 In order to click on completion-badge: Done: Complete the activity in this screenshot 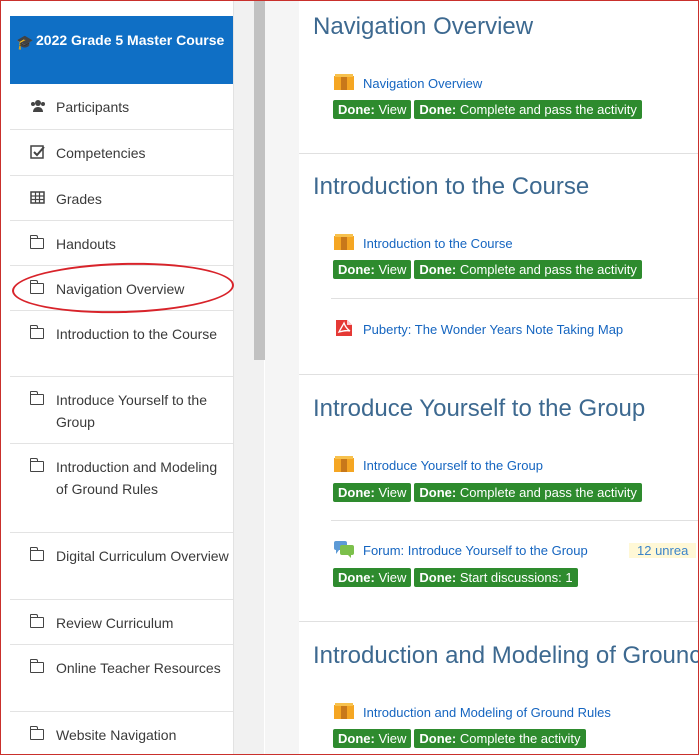, I will do `click(500, 738)`.